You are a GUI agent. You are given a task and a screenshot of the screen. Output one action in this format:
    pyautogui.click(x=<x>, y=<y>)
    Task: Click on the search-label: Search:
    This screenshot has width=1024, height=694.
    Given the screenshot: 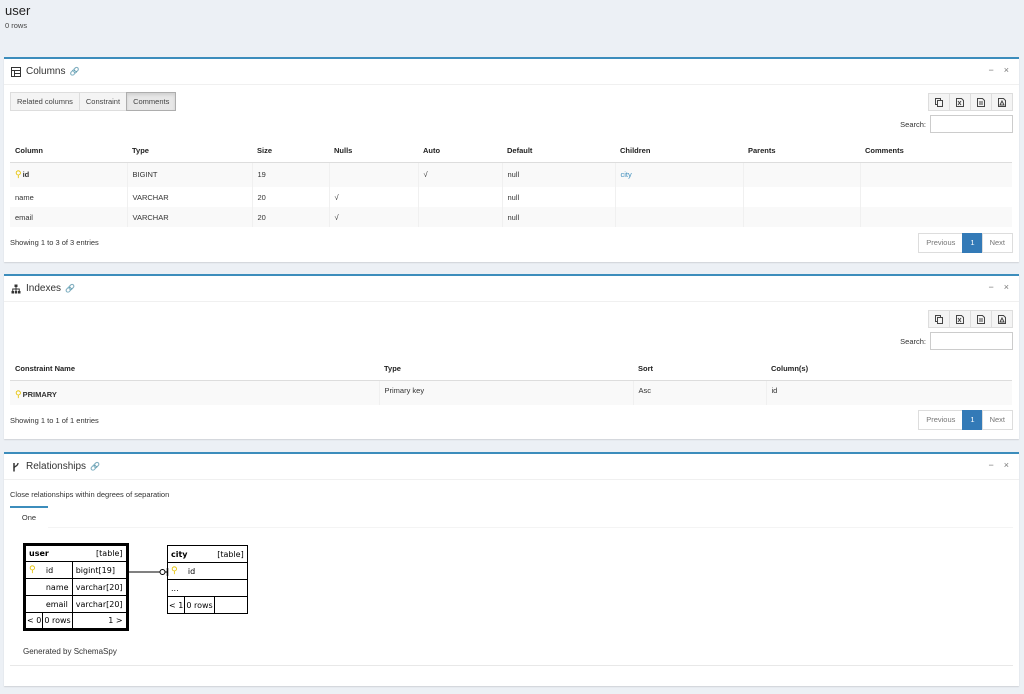 What is the action you would take?
    pyautogui.click(x=913, y=124)
    